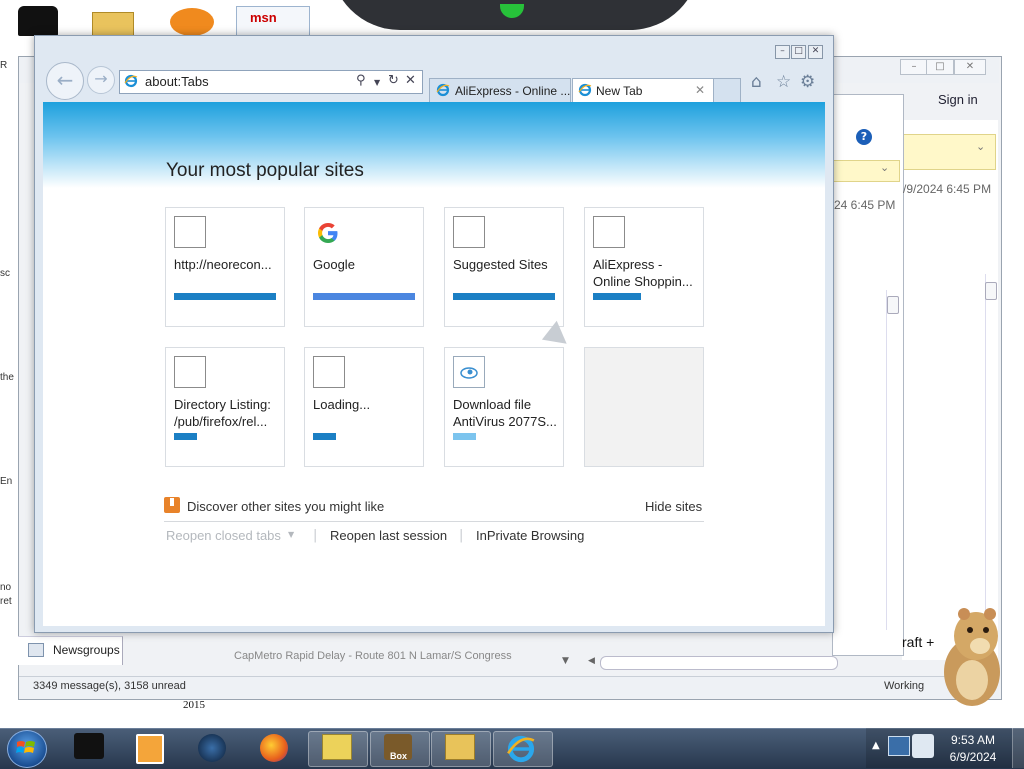 The image size is (1024, 769). What do you see at coordinates (274, 748) in the screenshot?
I see `firefox-icon` at bounding box center [274, 748].